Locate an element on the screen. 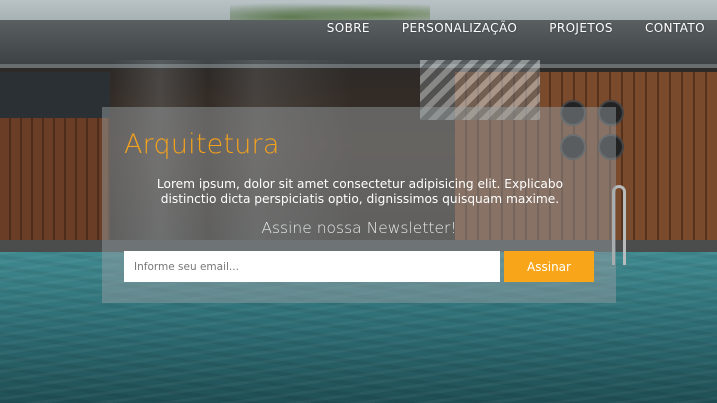 The width and height of the screenshot is (717, 403). nav-link-projetos: PROJETOS is located at coordinates (581, 28).